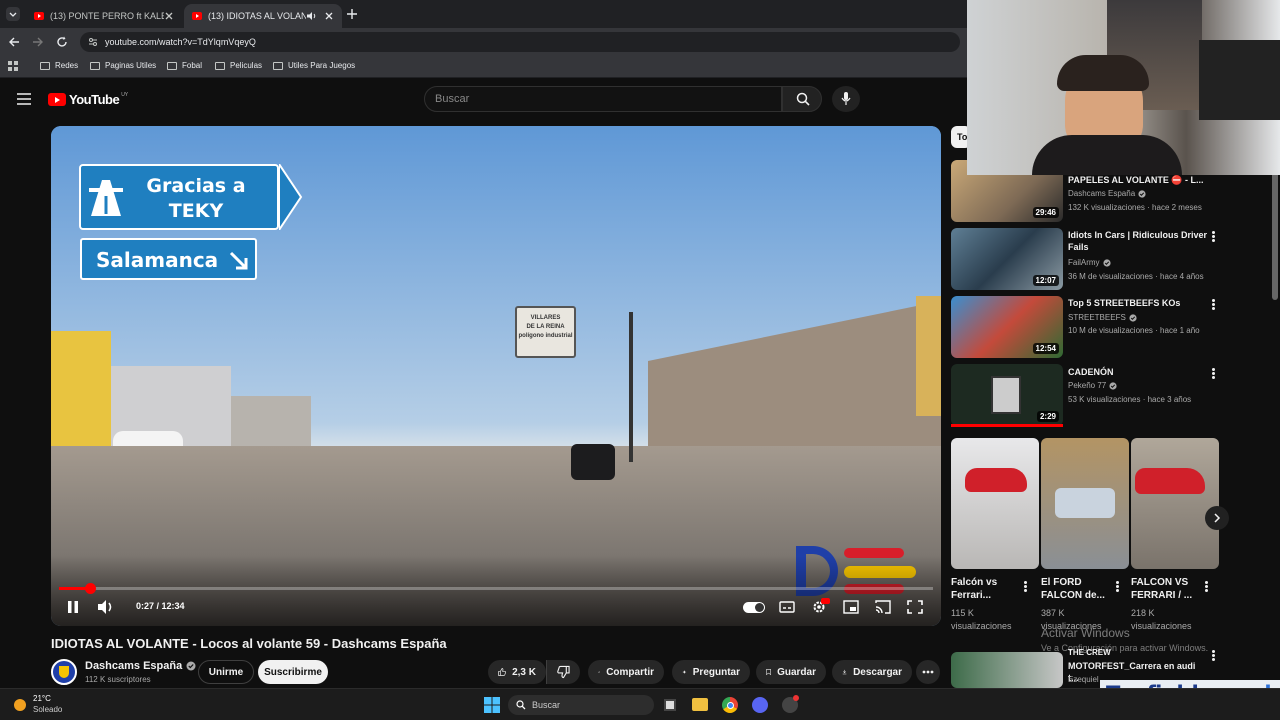  What do you see at coordinates (716, 672) in the screenshot?
I see `ask-label: Preguntar` at bounding box center [716, 672].